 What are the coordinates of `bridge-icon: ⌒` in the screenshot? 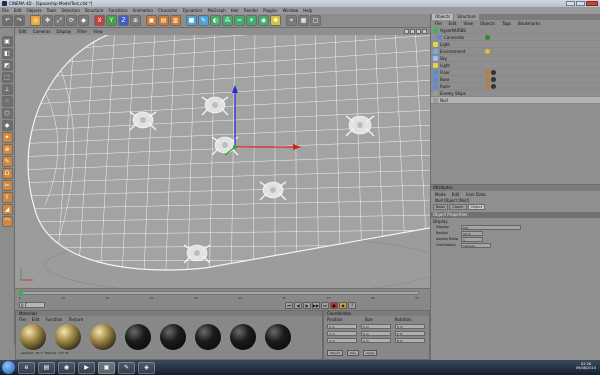 It's located at (7, 221).